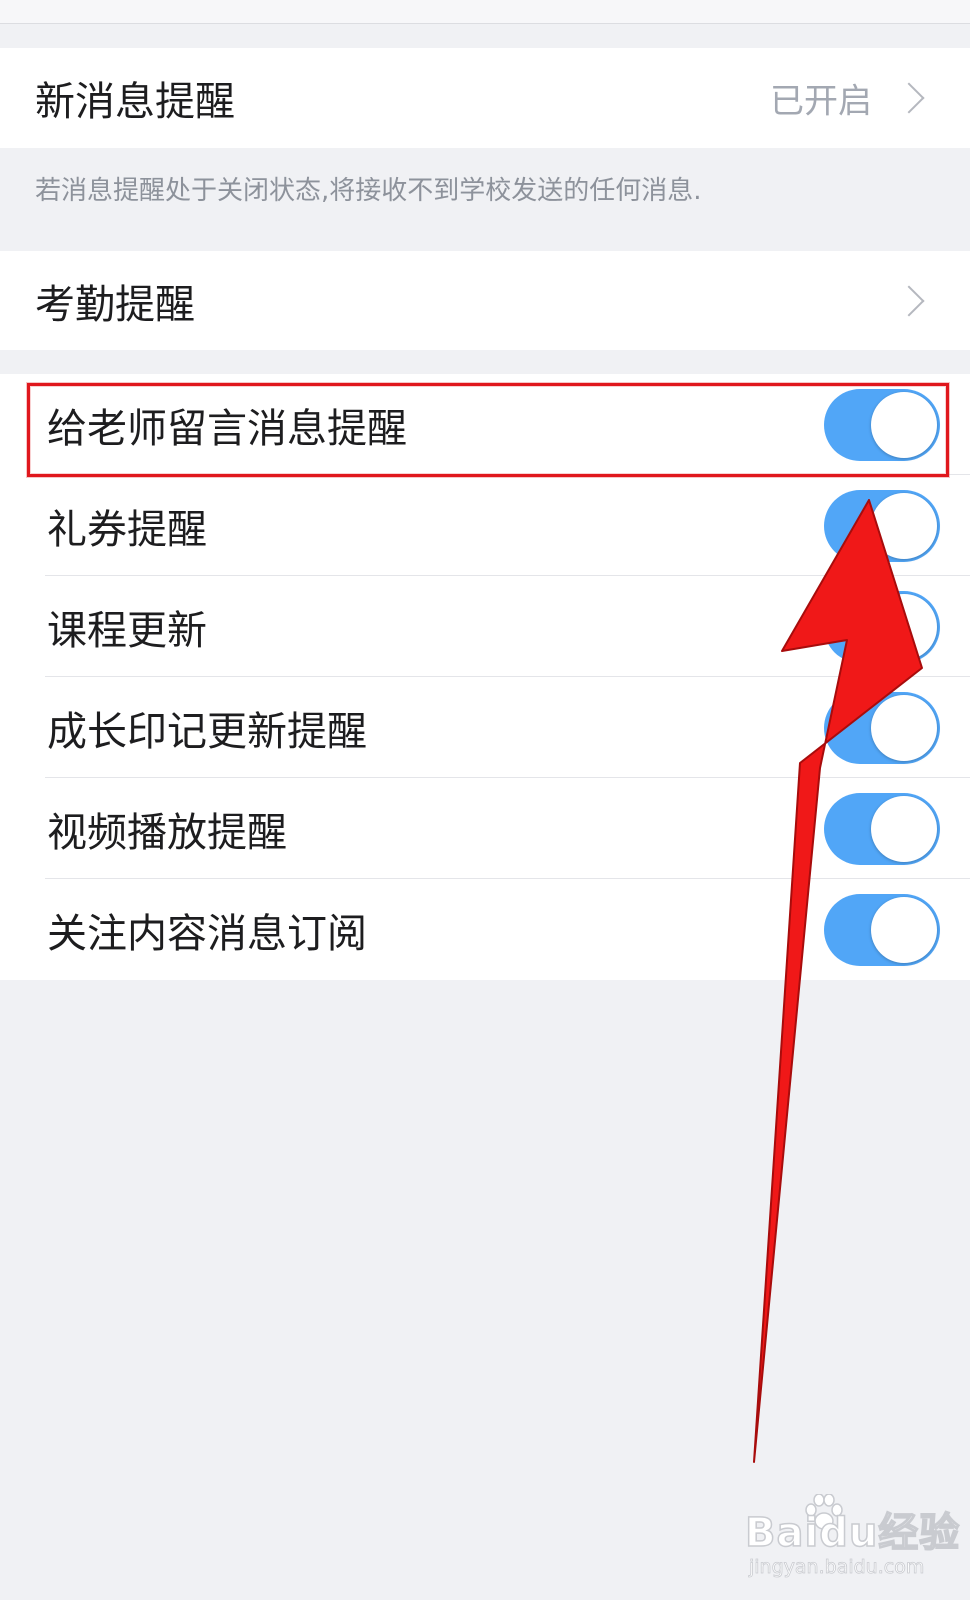 The width and height of the screenshot is (970, 1600). I want to click on new-message-notification-row: 新消息提醒 已开启, so click(485, 98).